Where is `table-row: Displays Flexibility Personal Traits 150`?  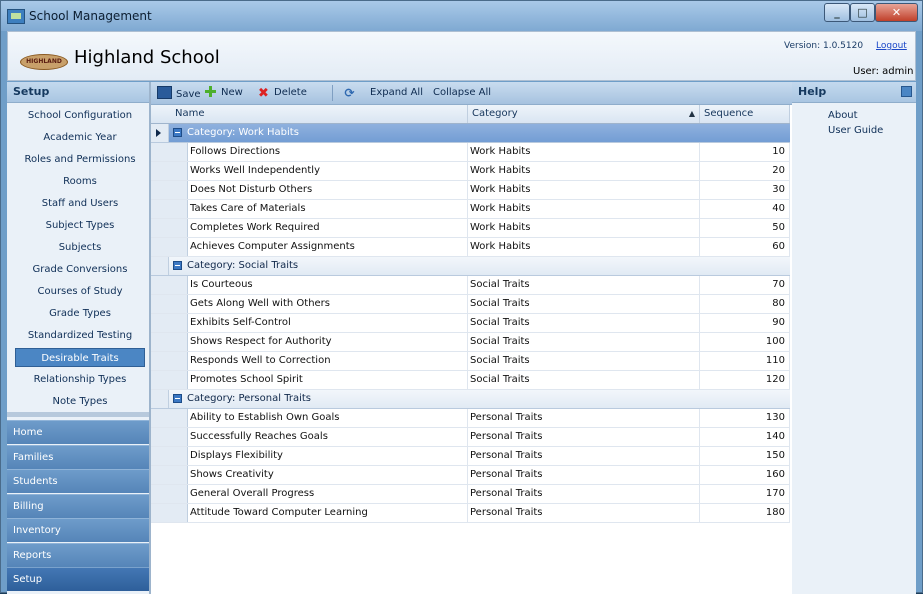 table-row: Displays Flexibility Personal Traits 150 is located at coordinates (470, 456).